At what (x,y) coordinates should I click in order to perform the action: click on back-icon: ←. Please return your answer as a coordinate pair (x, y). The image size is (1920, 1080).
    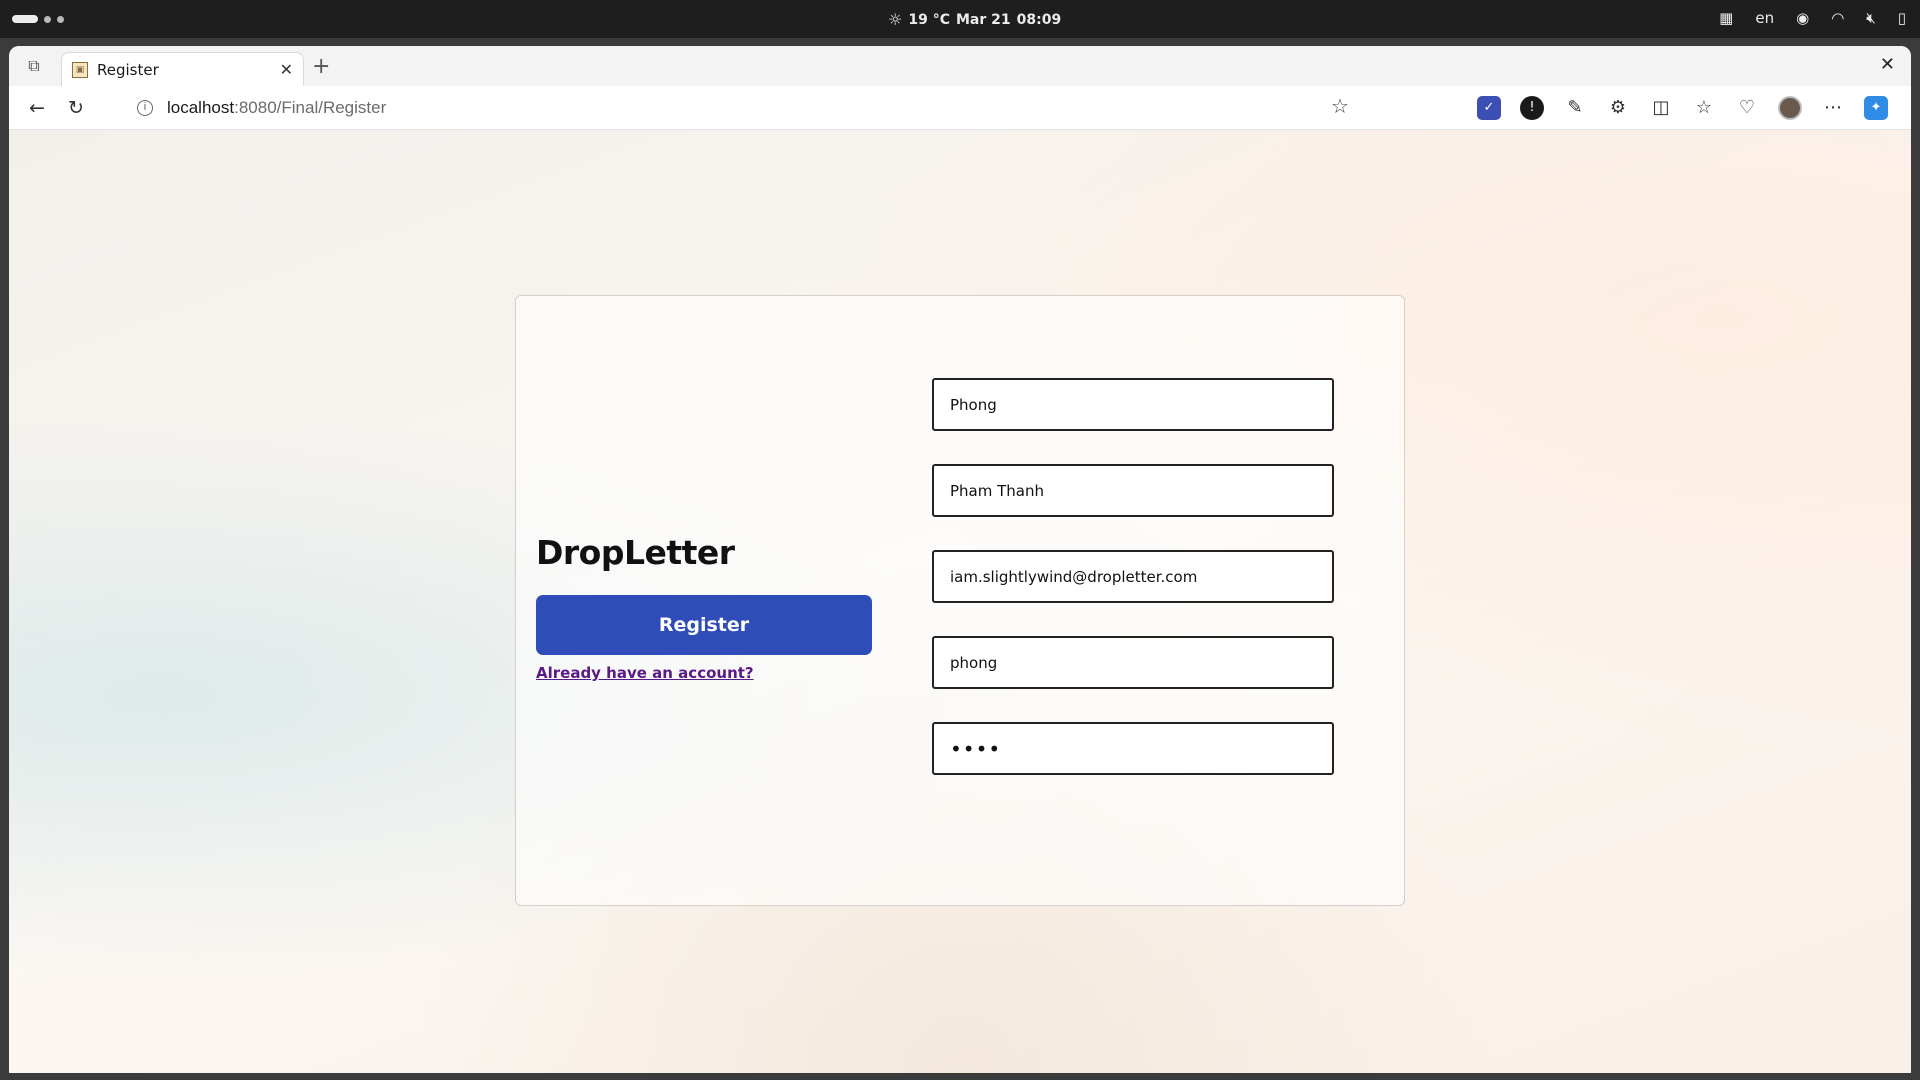
    Looking at the image, I should click on (37, 108).